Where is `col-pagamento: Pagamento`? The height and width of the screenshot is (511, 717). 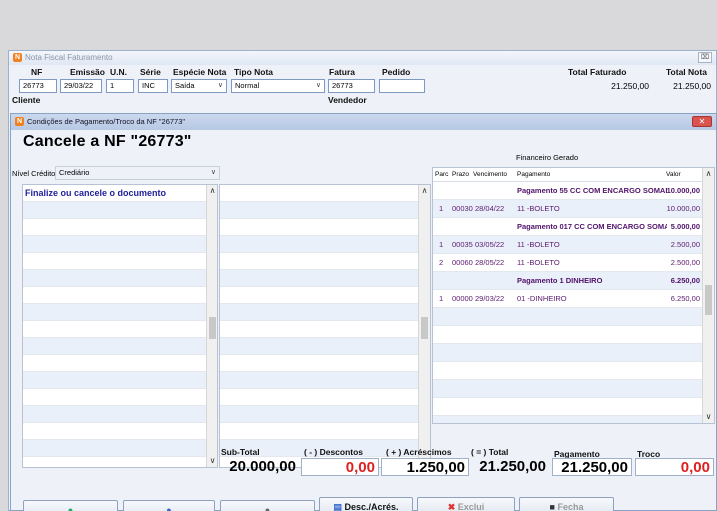 col-pagamento: Pagamento is located at coordinates (534, 174).